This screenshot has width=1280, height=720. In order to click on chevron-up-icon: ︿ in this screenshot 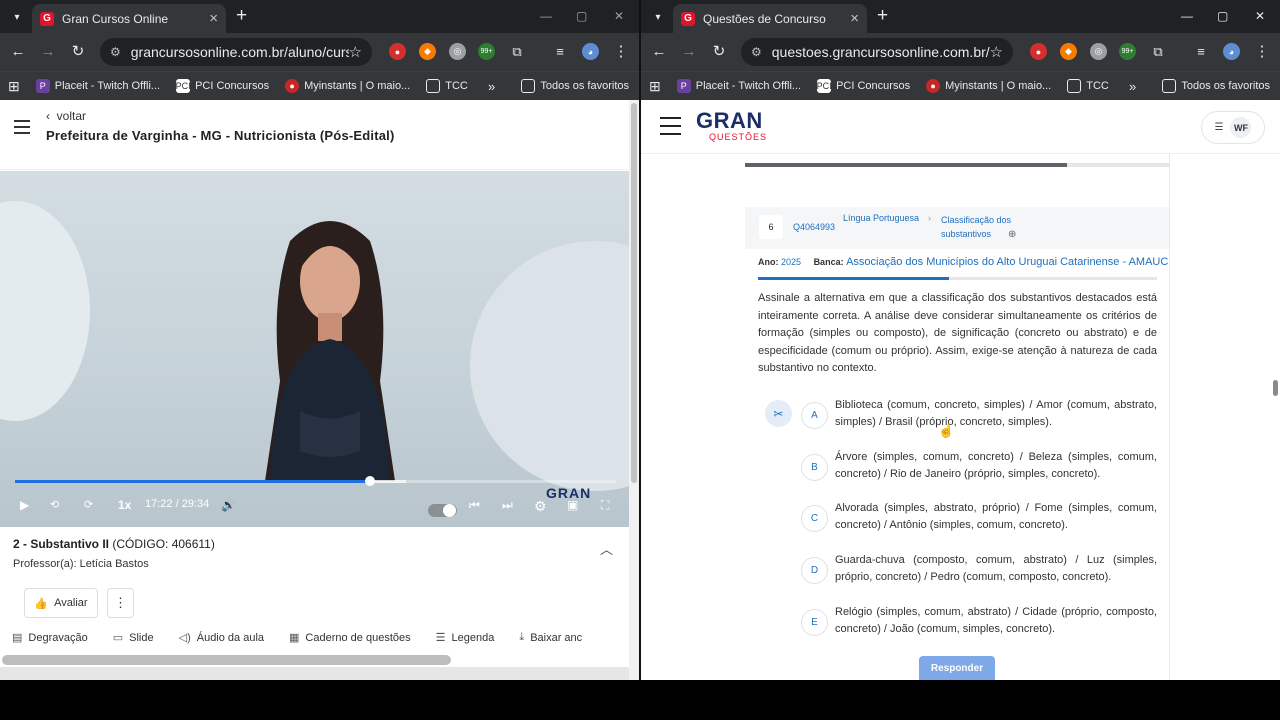, I will do `click(606, 548)`.